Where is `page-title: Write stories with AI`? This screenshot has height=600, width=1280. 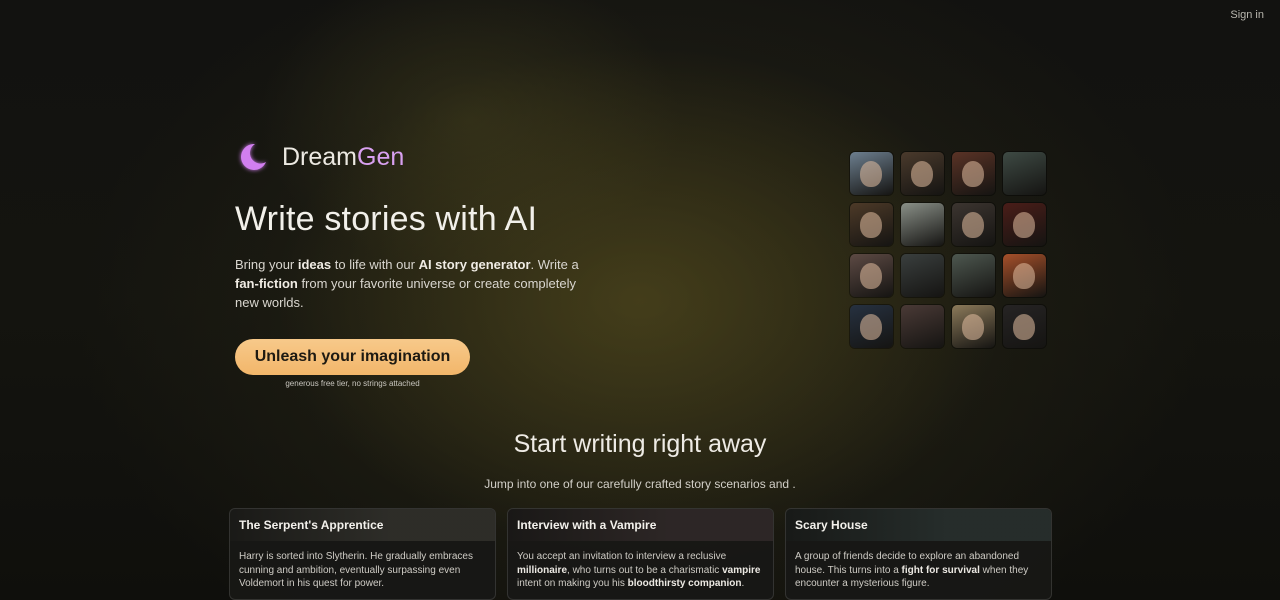 page-title: Write stories with AI is located at coordinates (386, 219).